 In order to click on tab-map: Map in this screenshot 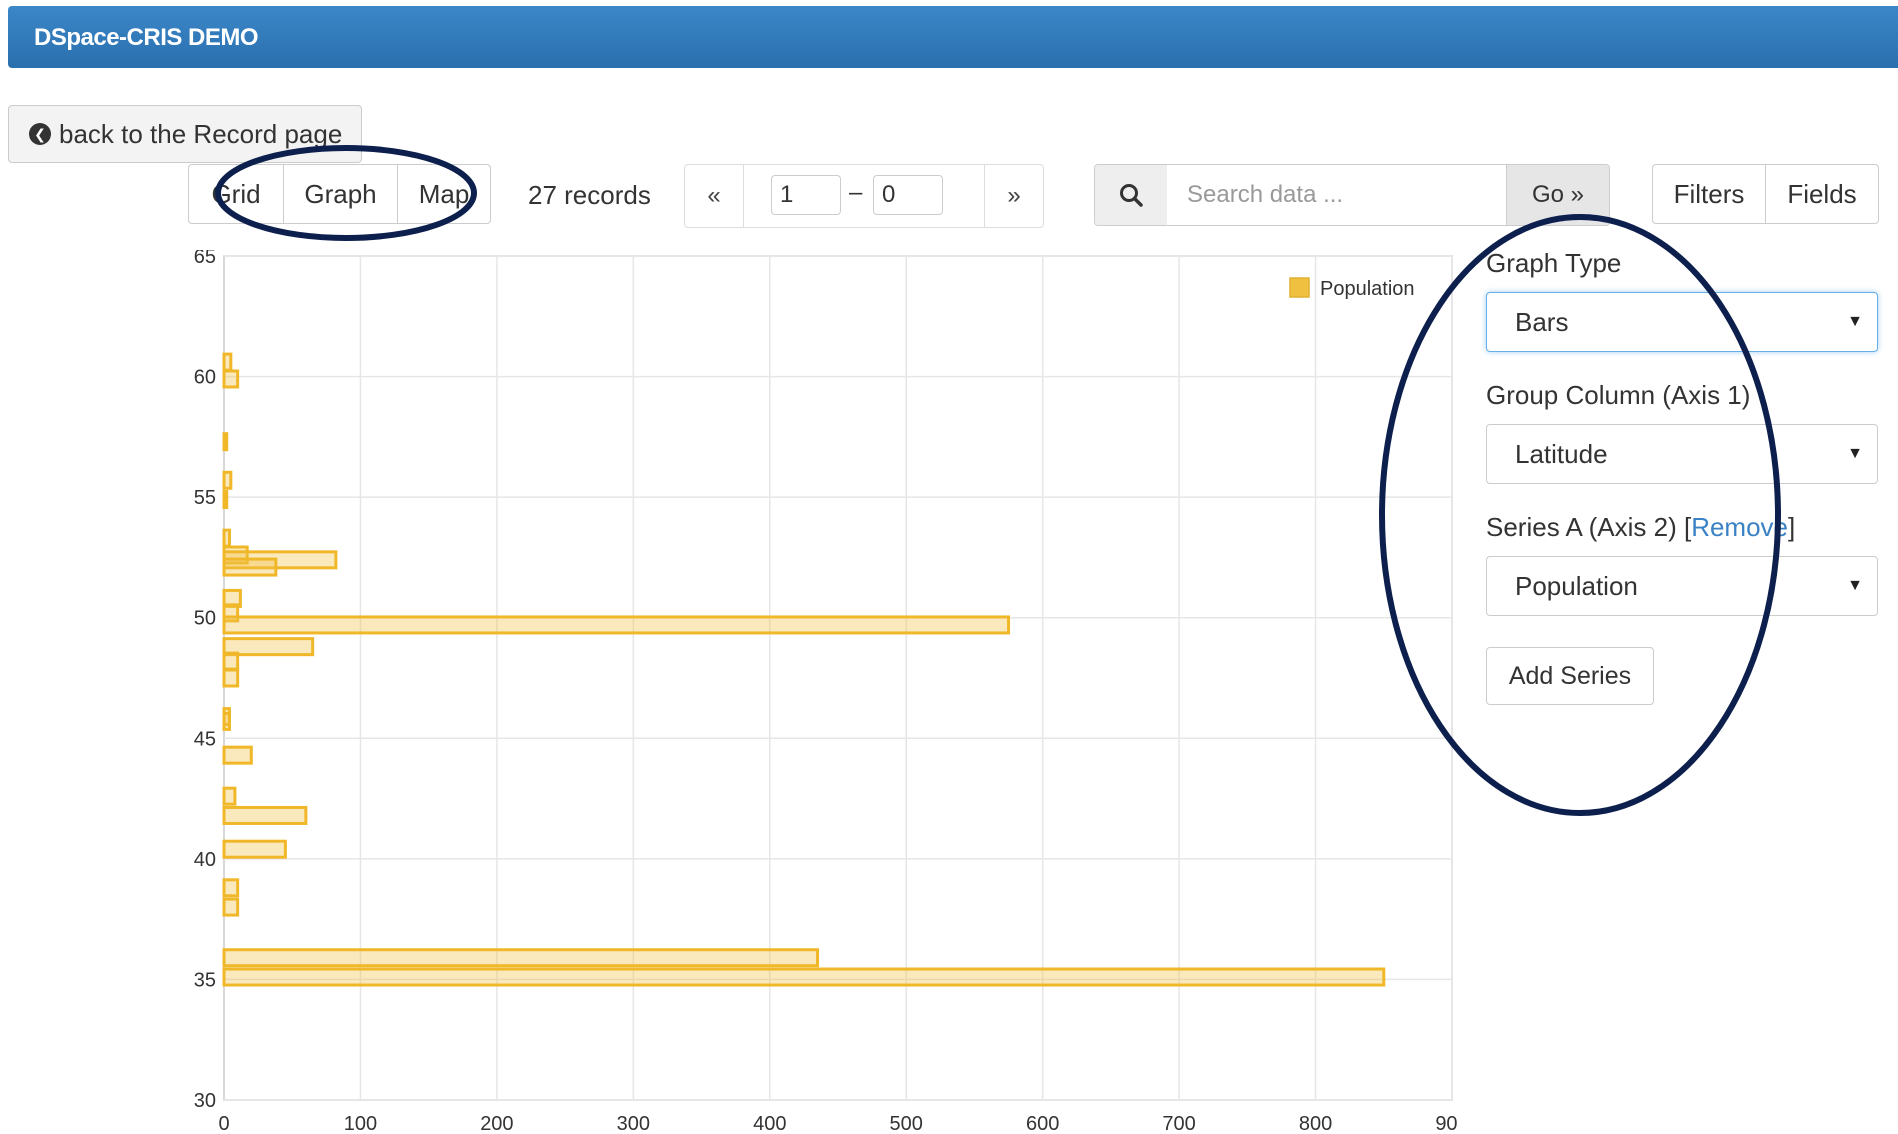, I will do `click(444, 194)`.